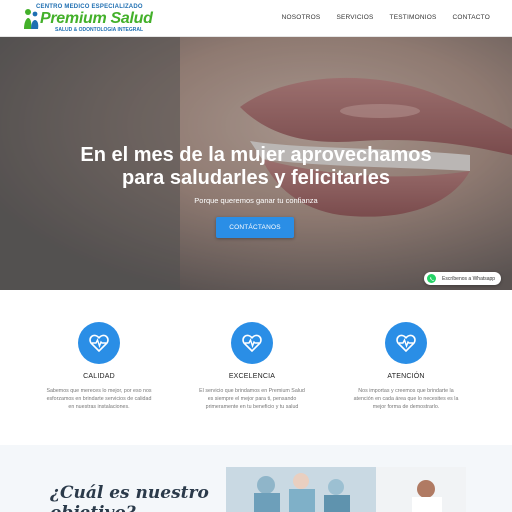 The width and height of the screenshot is (512, 512). I want to click on whatsapp-button: Escríbenos a Whatsapp, so click(462, 278).